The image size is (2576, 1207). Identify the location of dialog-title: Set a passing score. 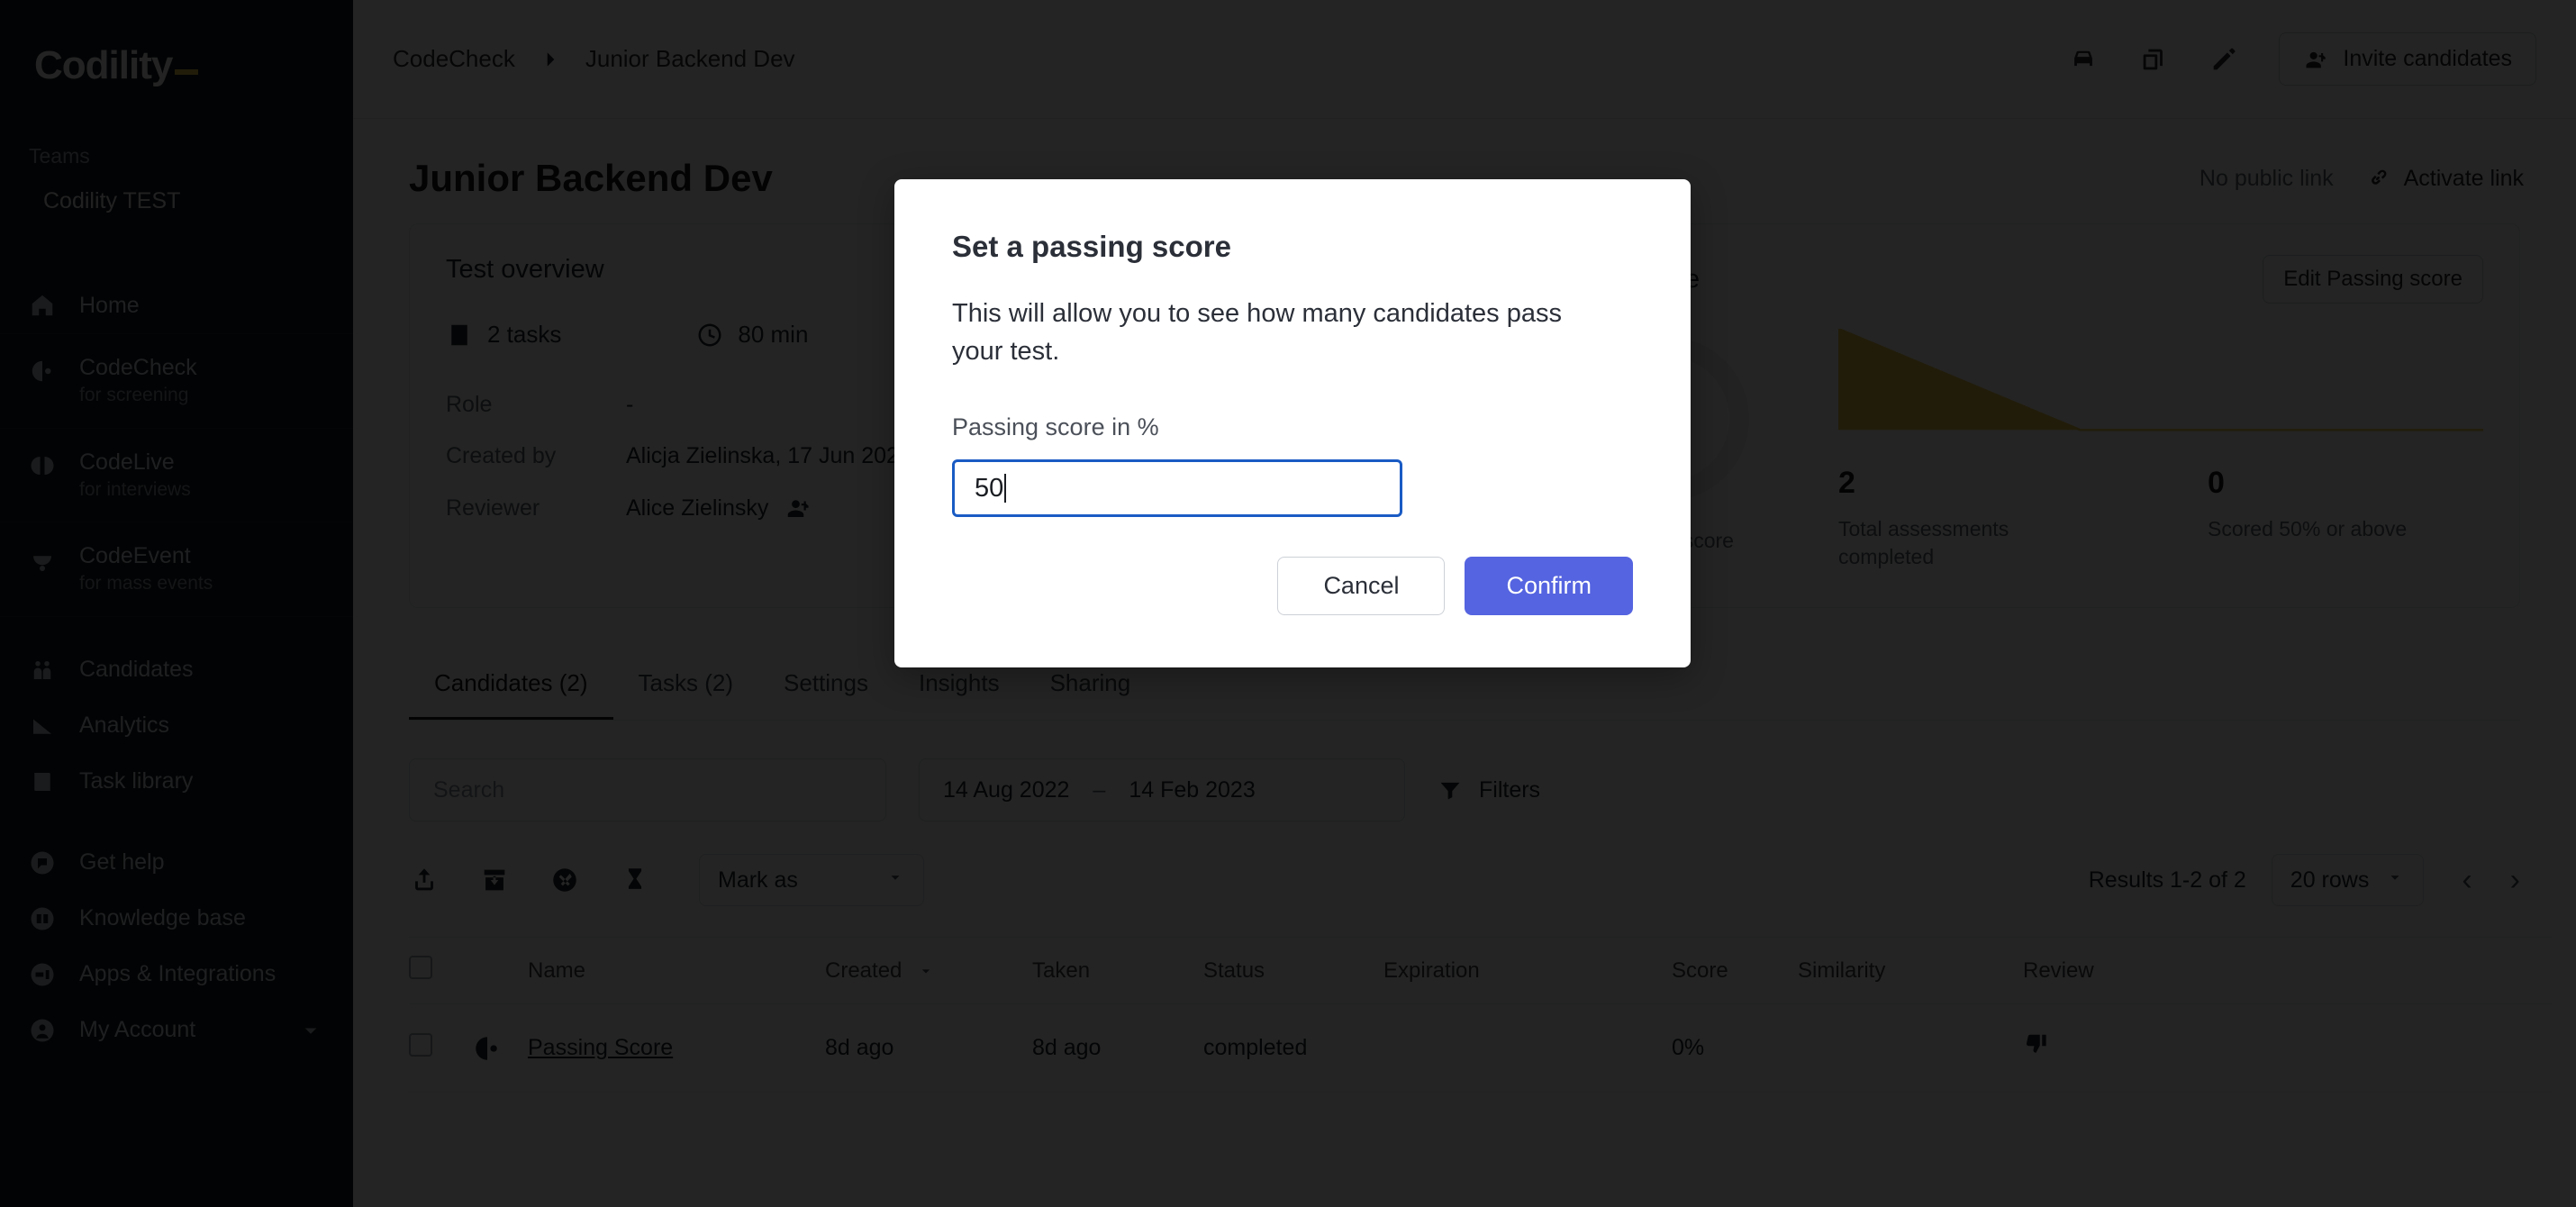
(1091, 246).